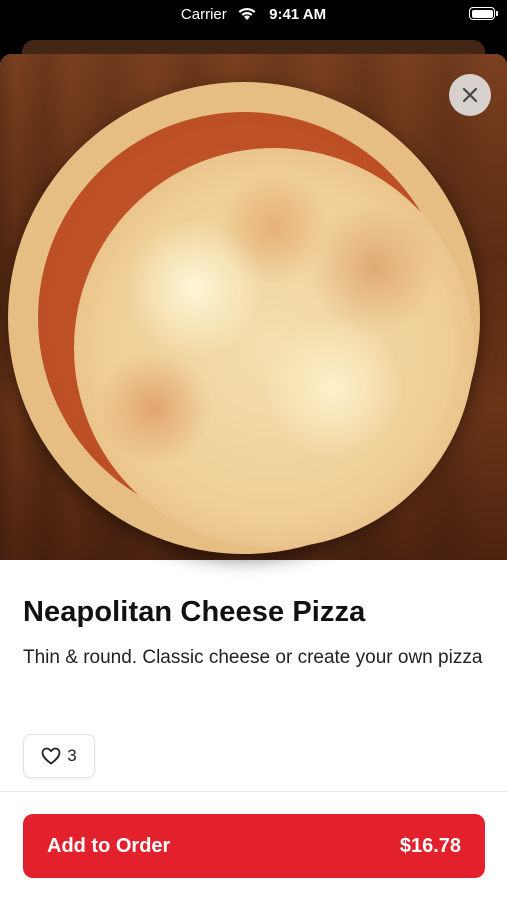 The width and height of the screenshot is (507, 900). I want to click on battery-level, so click(482, 13).